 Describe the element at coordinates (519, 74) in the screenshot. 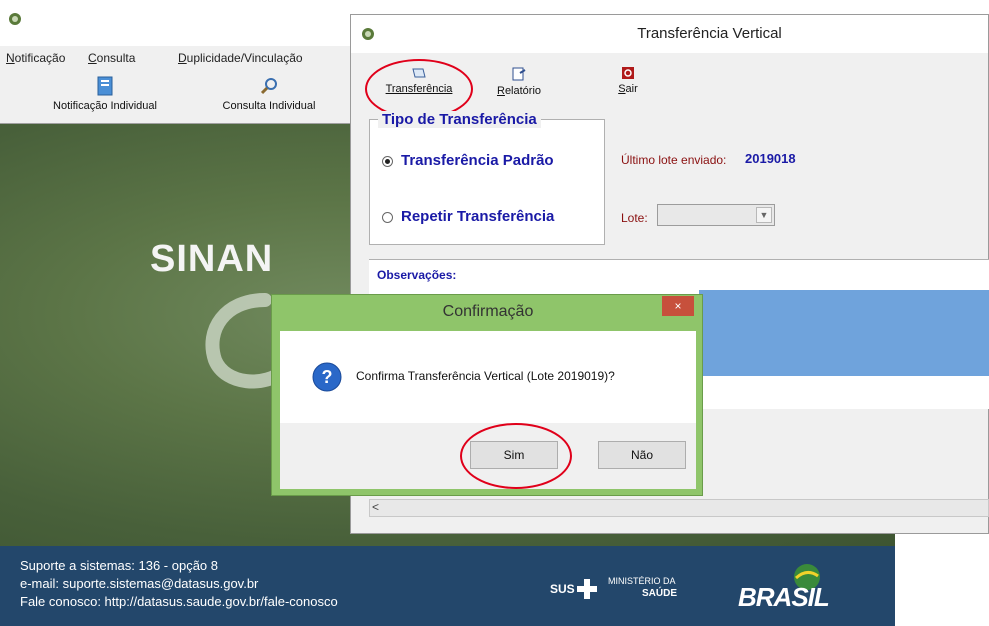

I see `report-icon` at that location.